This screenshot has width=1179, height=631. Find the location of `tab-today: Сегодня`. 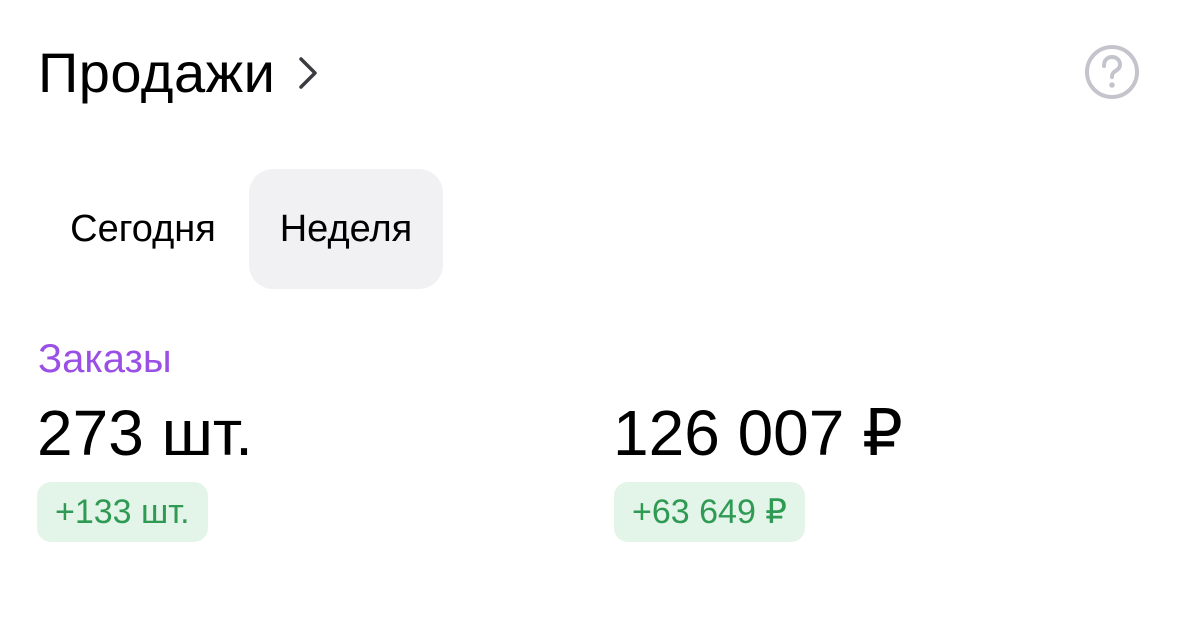

tab-today: Сегодня is located at coordinates (143, 229).